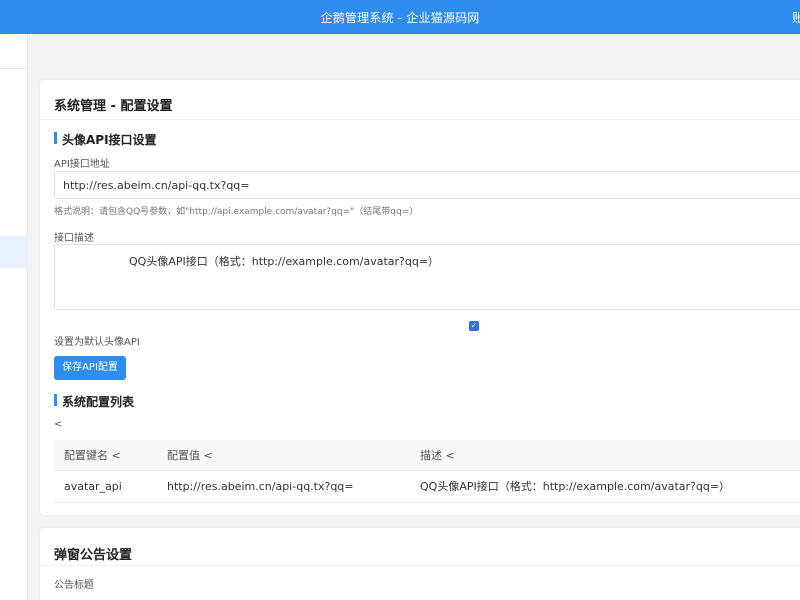  What do you see at coordinates (58, 424) in the screenshot?
I see `back-icon: <` at bounding box center [58, 424].